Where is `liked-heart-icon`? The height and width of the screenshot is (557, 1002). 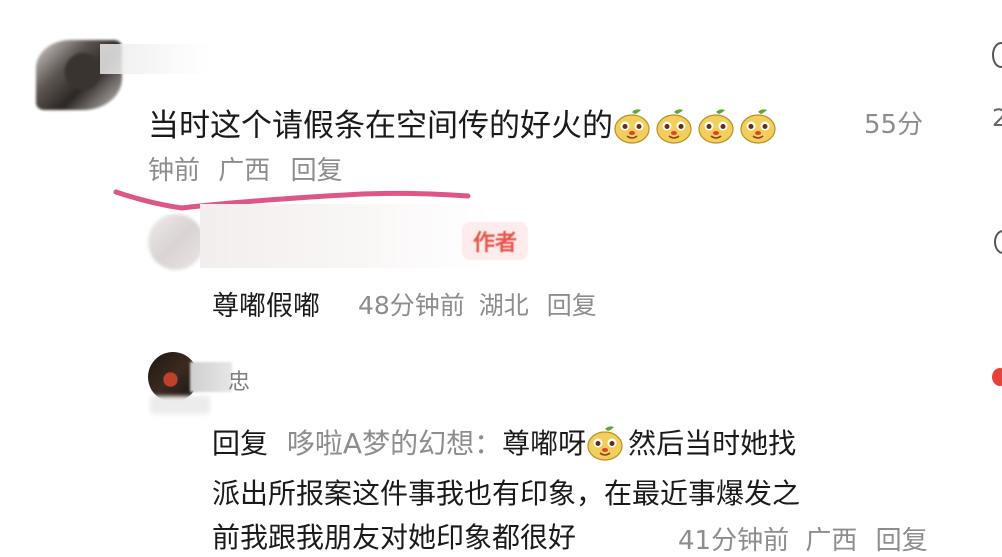 liked-heart-icon is located at coordinates (997, 377).